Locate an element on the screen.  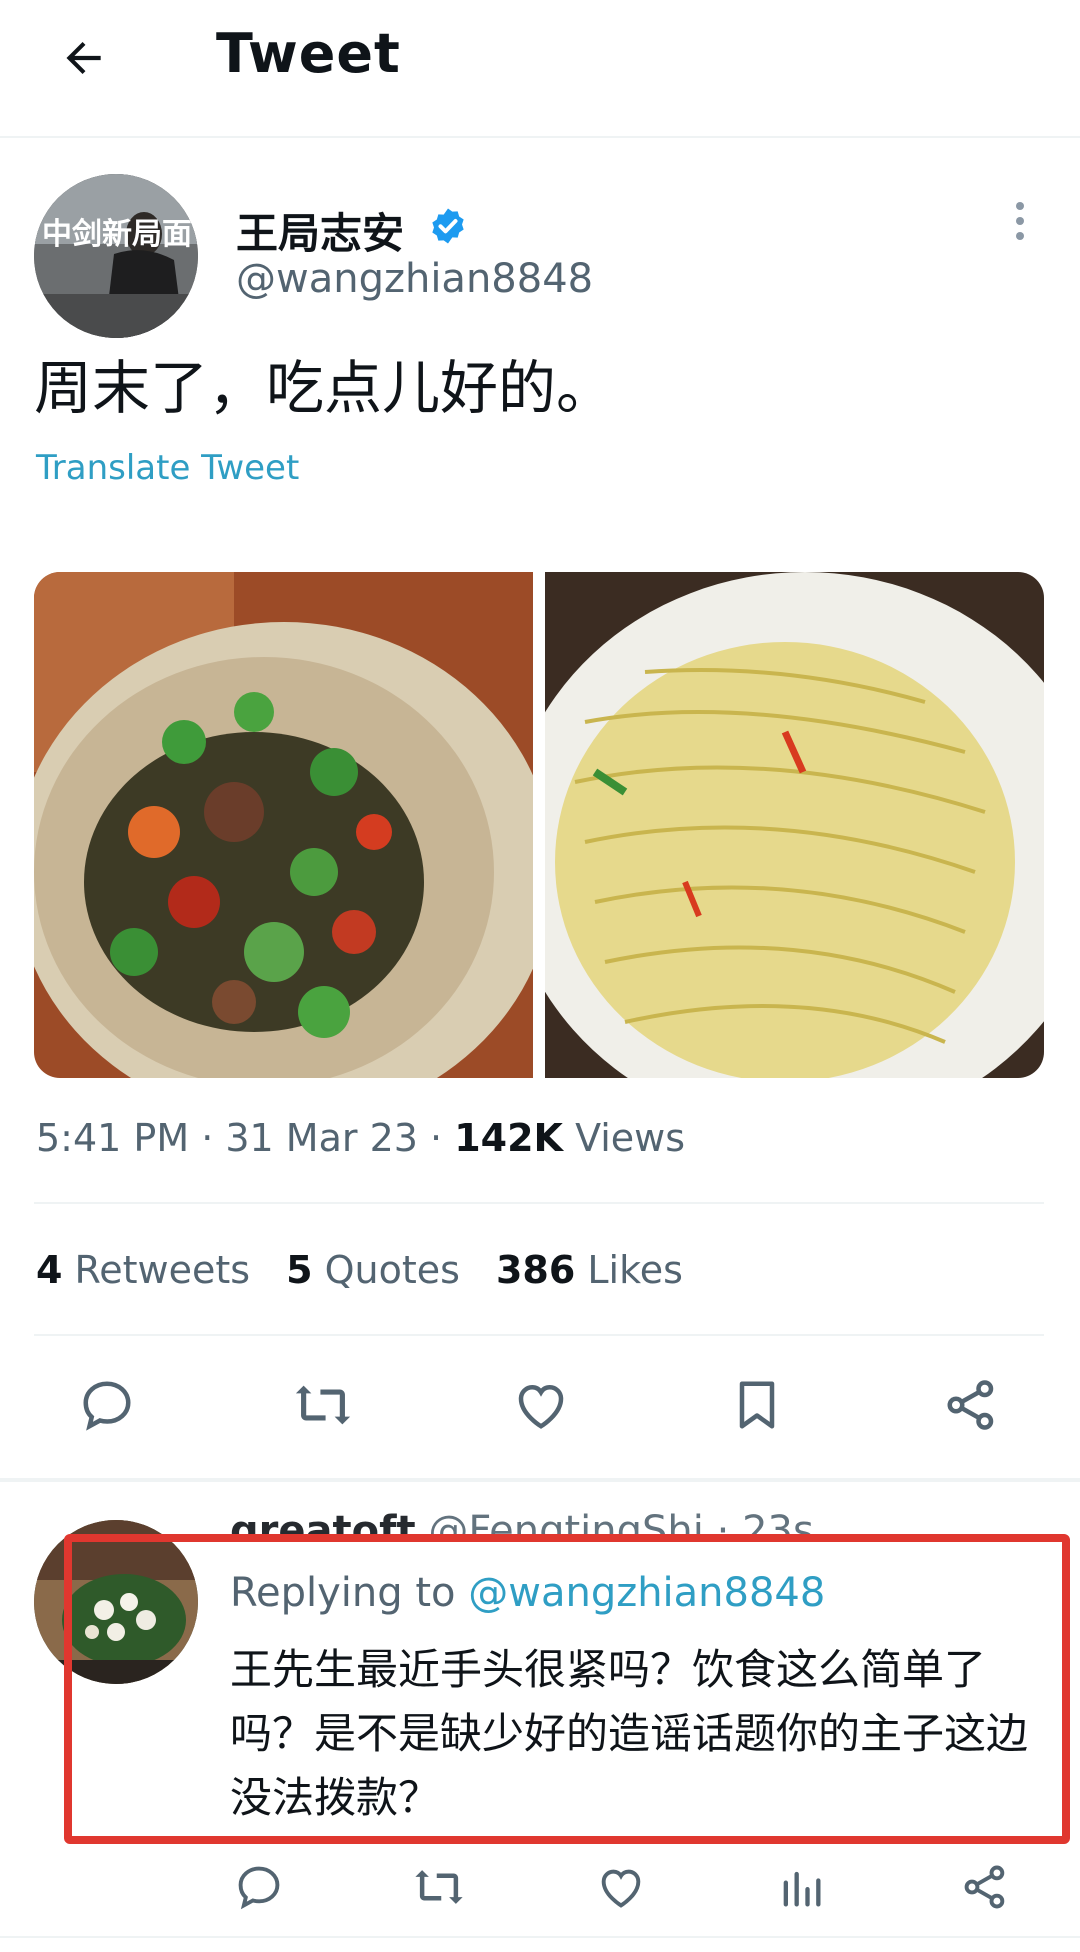
thread-separator is located at coordinates (540, 1480).